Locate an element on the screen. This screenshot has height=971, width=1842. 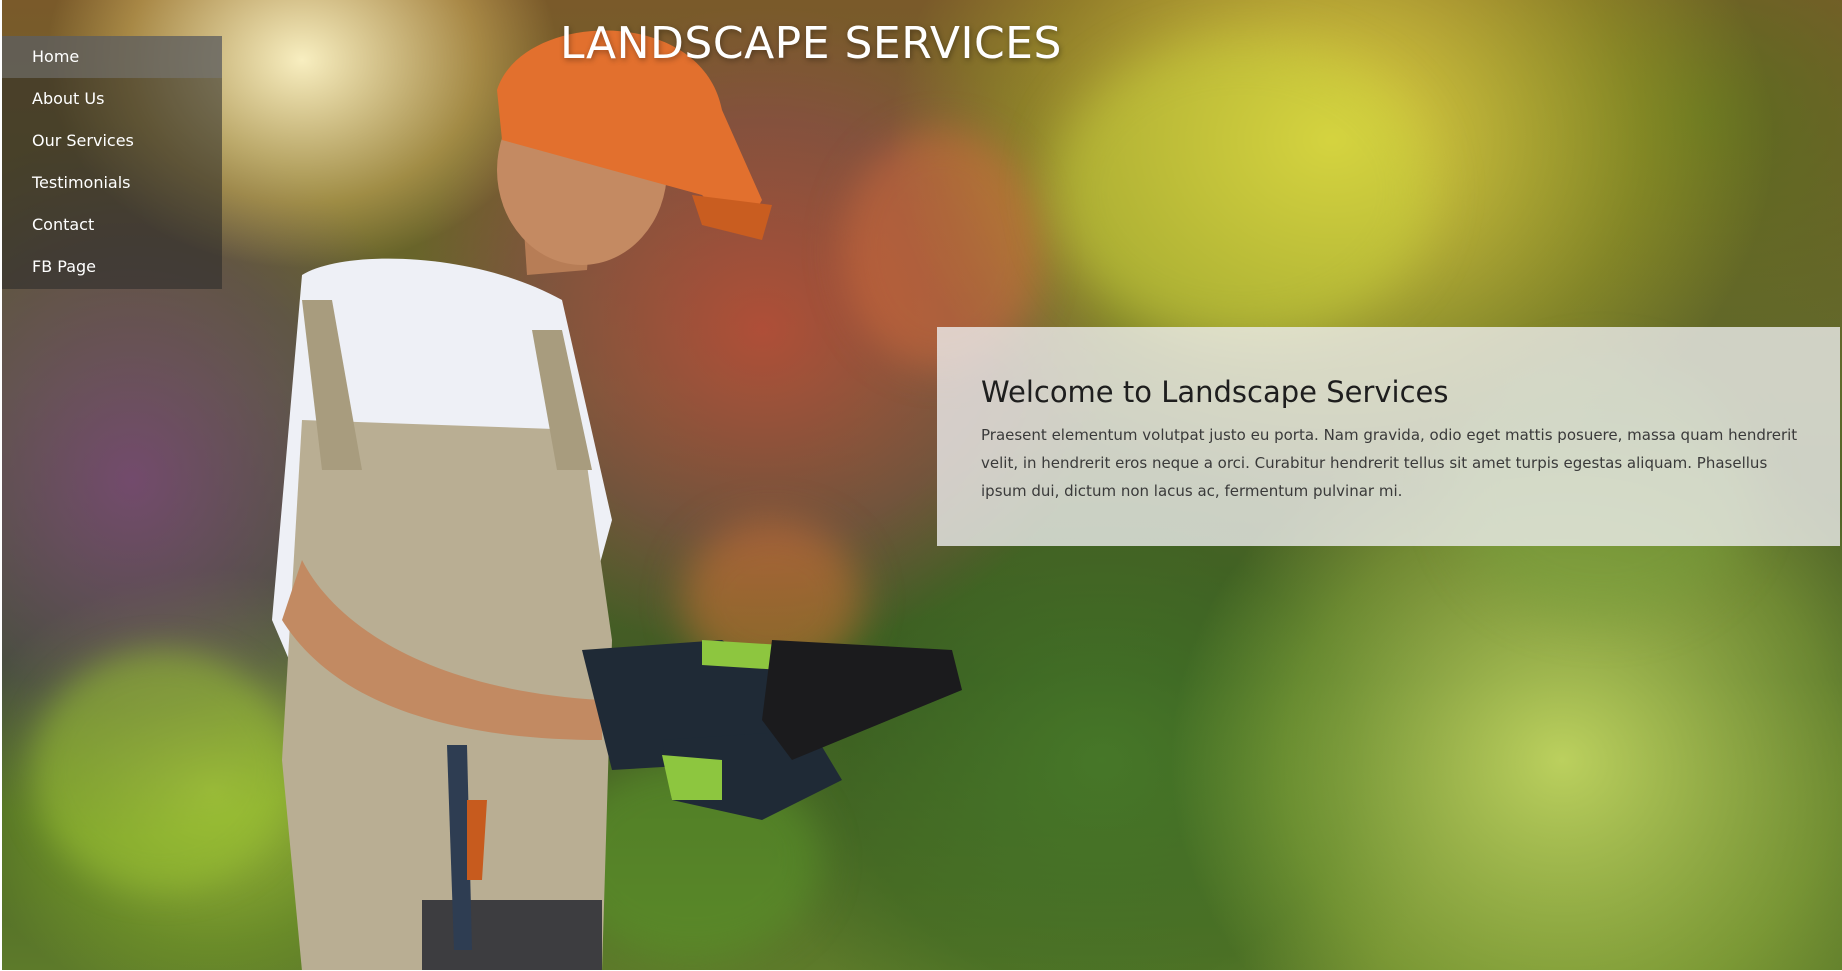
site-title: LANDSCAPE SERVICES is located at coordinates (811, 43).